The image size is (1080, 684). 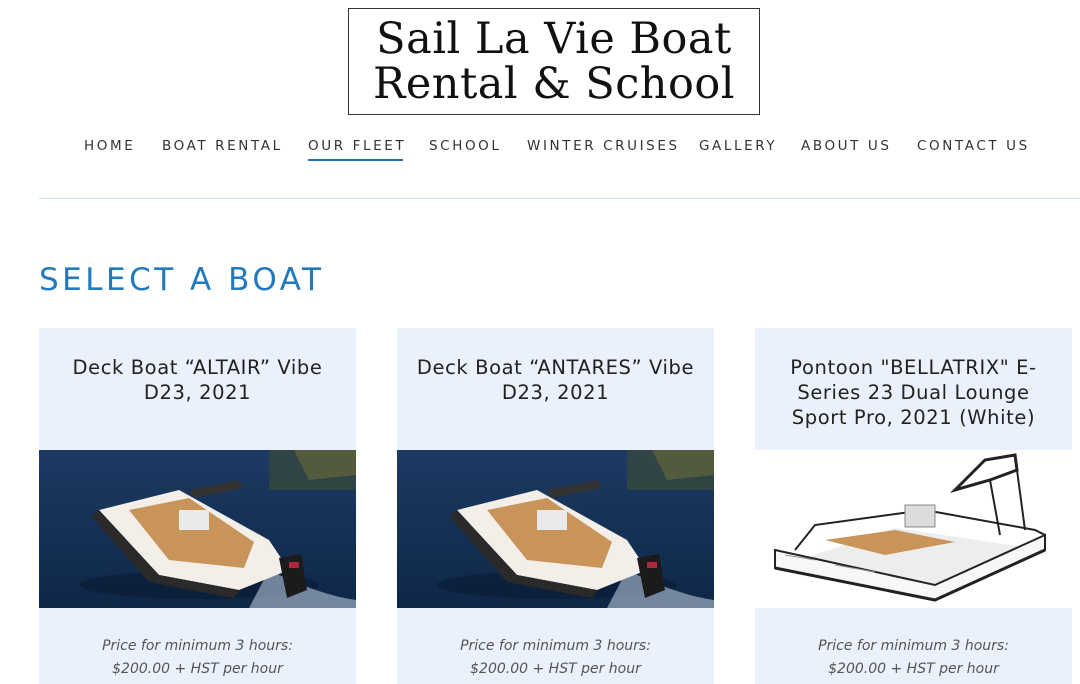 I want to click on boat-card-title: Deck Boat “ANTARES” Vibe D23, 2021, so click(x=555, y=380).